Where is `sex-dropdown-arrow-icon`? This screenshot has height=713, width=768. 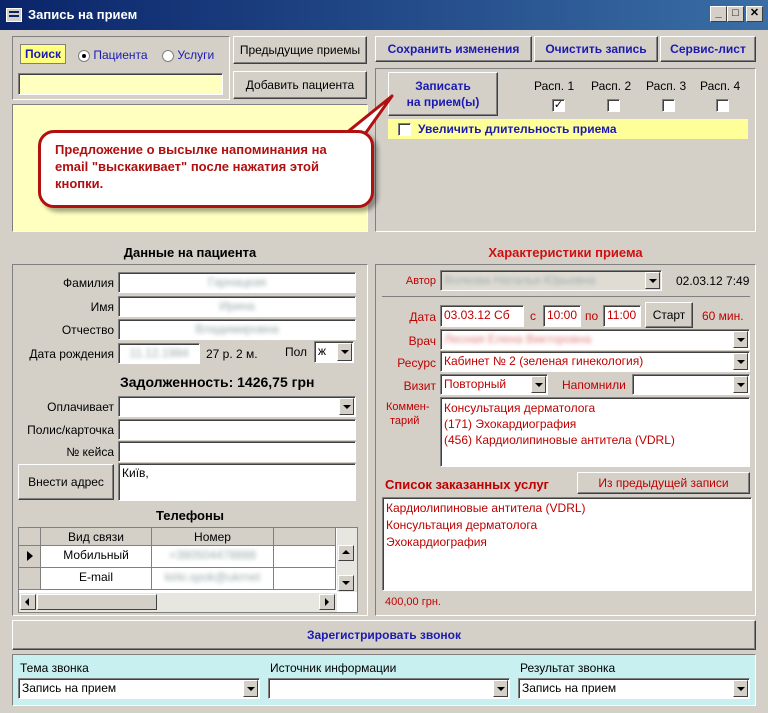 sex-dropdown-arrow-icon is located at coordinates (344, 352).